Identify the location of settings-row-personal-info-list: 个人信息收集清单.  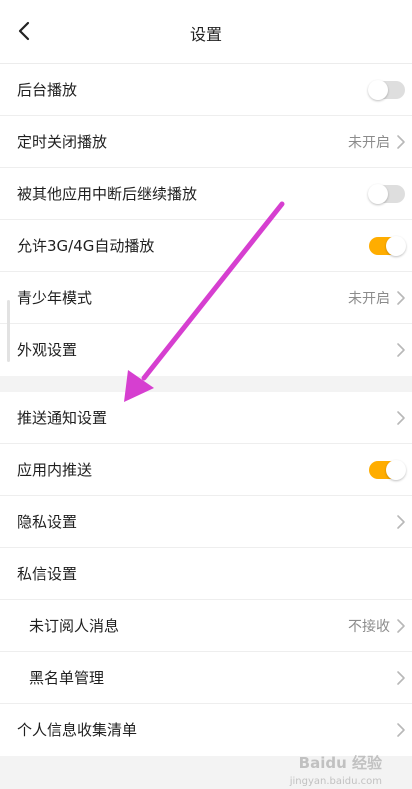
(206, 730).